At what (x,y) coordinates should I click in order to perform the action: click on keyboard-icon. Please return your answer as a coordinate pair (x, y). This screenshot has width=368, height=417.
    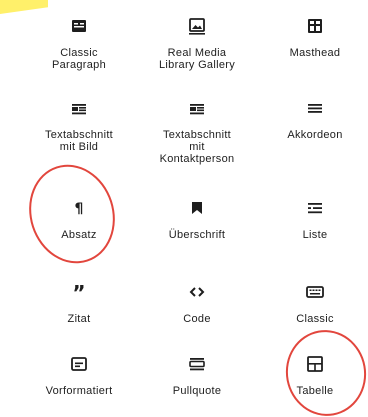
    Looking at the image, I should click on (315, 292).